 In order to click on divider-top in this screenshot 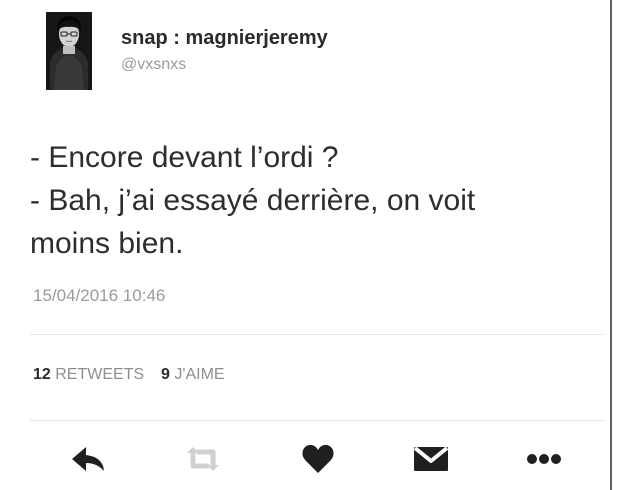, I will do `click(317, 334)`.